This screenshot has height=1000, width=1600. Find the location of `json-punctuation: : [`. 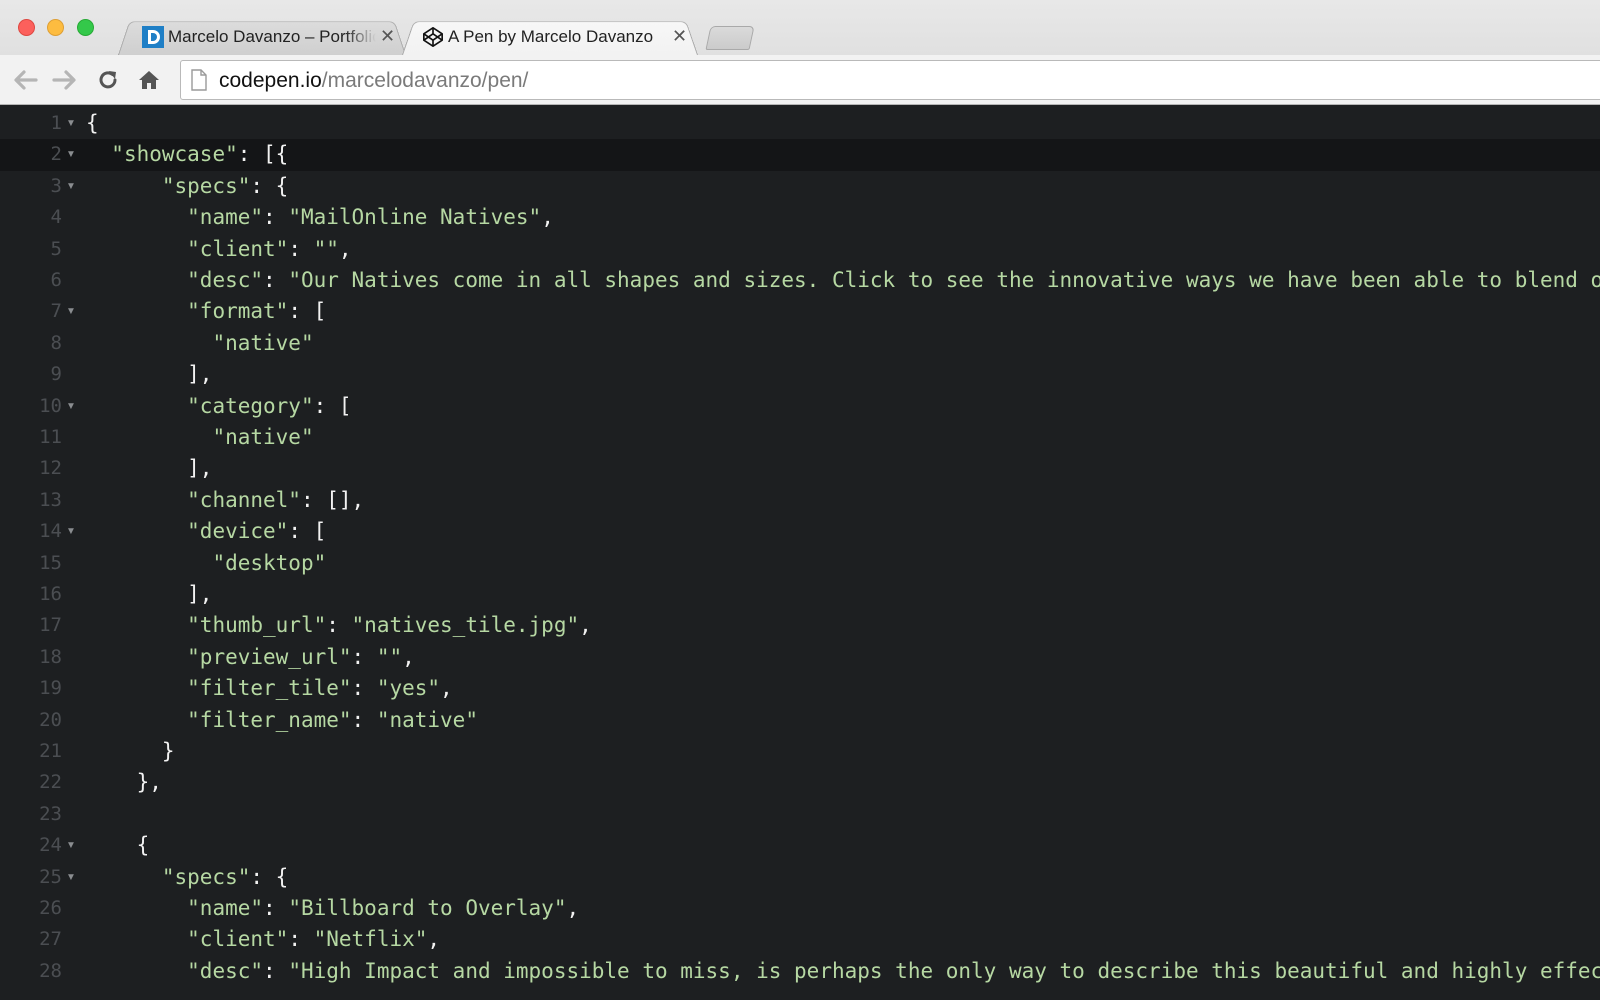

json-punctuation: : [ is located at coordinates (307, 531).